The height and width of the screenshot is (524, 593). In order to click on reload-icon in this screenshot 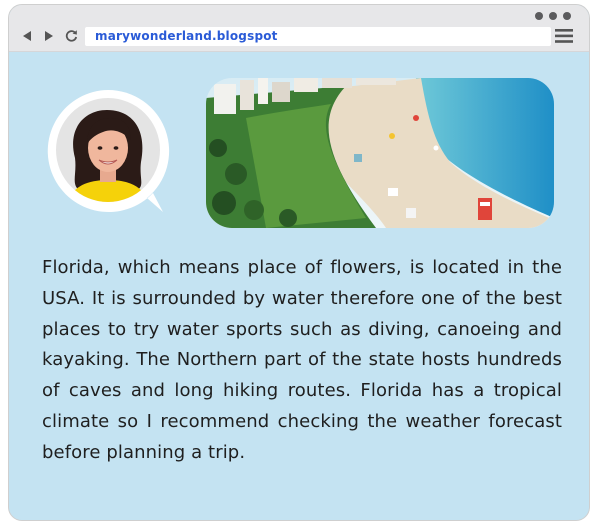, I will do `click(71, 35)`.